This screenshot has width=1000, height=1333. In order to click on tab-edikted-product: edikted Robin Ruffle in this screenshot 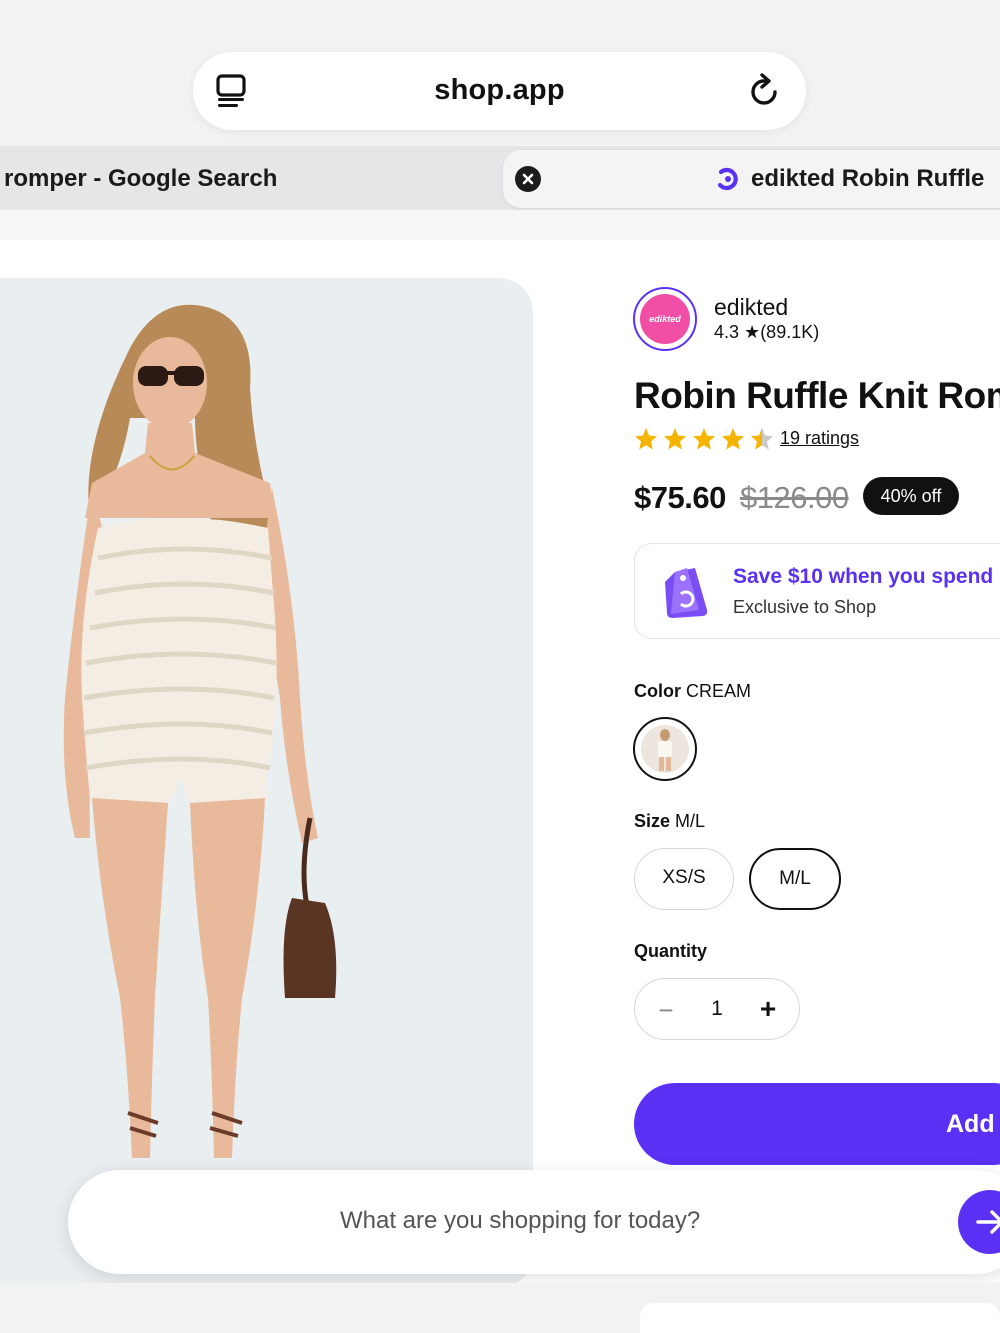, I will do `click(751, 179)`.